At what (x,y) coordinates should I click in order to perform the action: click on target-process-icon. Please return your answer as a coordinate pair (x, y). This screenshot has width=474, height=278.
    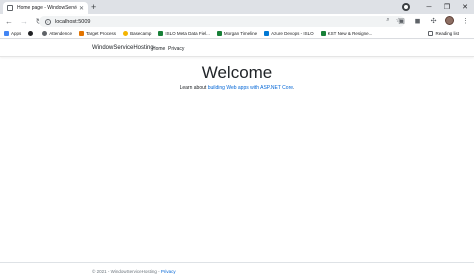
    Looking at the image, I should click on (82, 33).